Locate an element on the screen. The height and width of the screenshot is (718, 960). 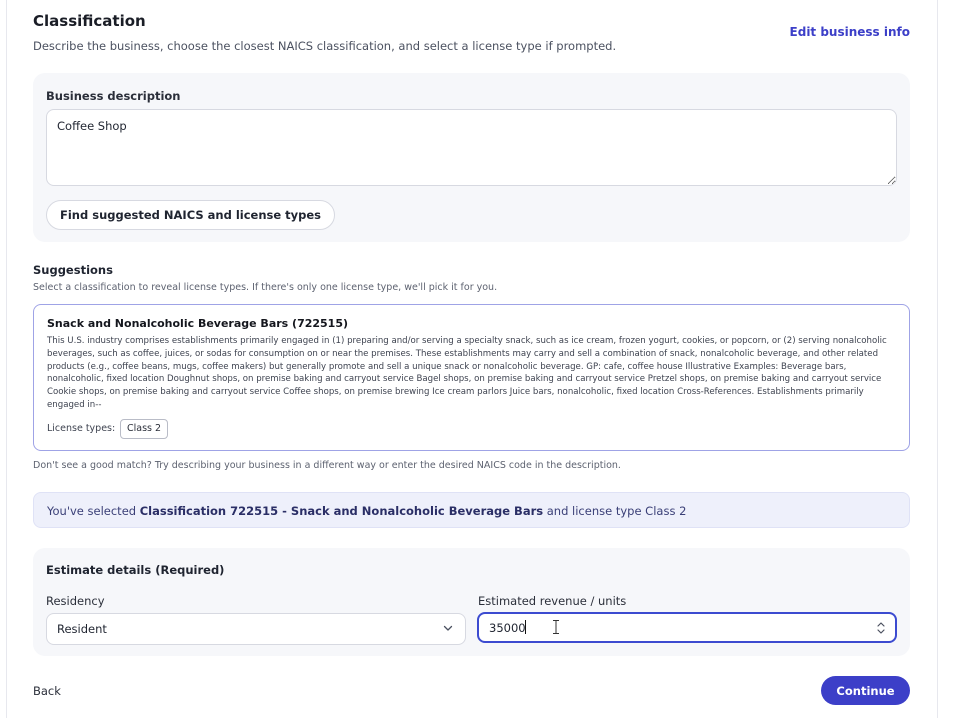
revenue-label: Estimated revenue / units is located at coordinates (552, 601).